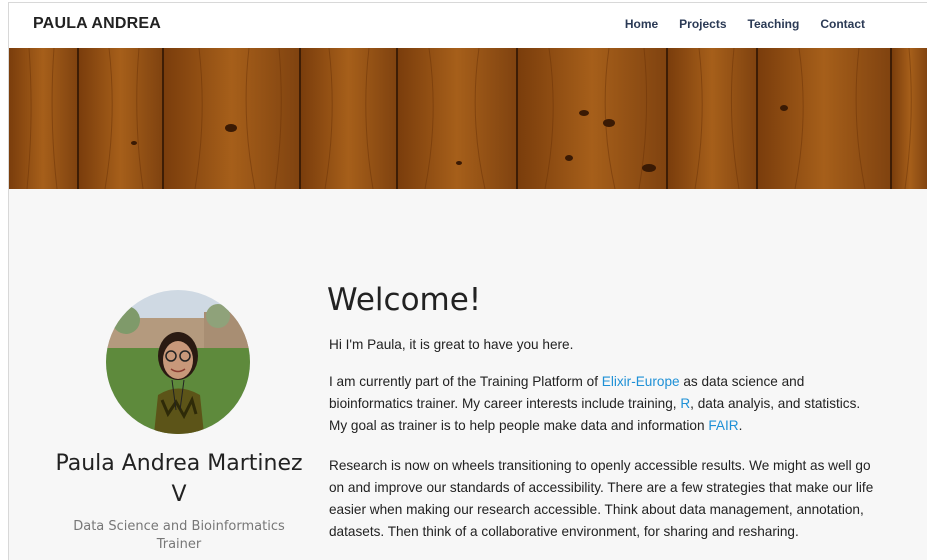  Describe the element at coordinates (179, 479) in the screenshot. I see `profile-name: Paula Andrea Martinez V` at that location.